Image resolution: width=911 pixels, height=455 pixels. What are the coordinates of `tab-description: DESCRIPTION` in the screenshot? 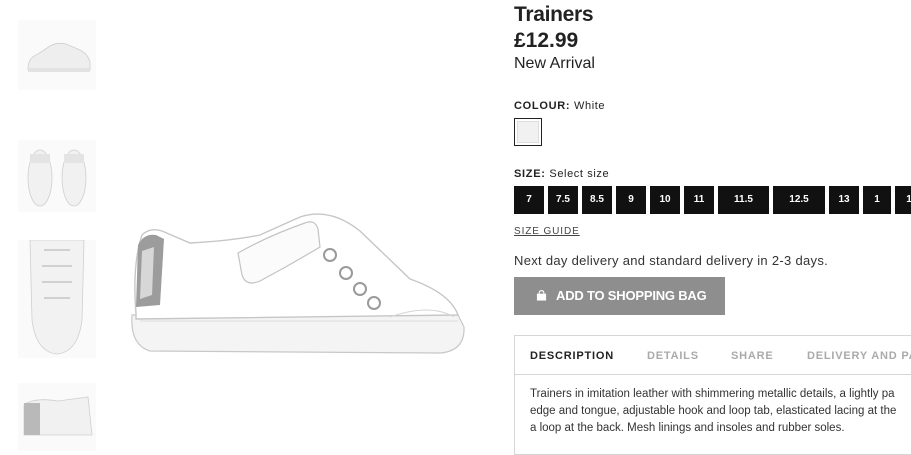 It's located at (572, 356).